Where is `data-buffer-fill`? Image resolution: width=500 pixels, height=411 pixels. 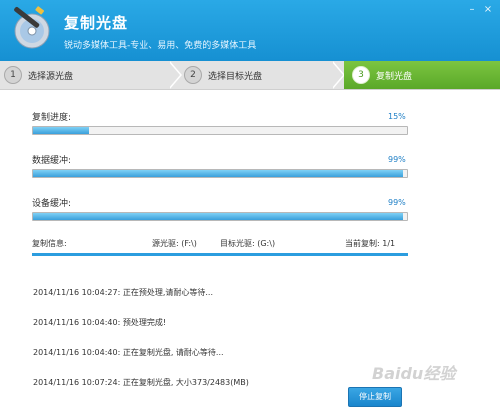
data-buffer-fill is located at coordinates (218, 173).